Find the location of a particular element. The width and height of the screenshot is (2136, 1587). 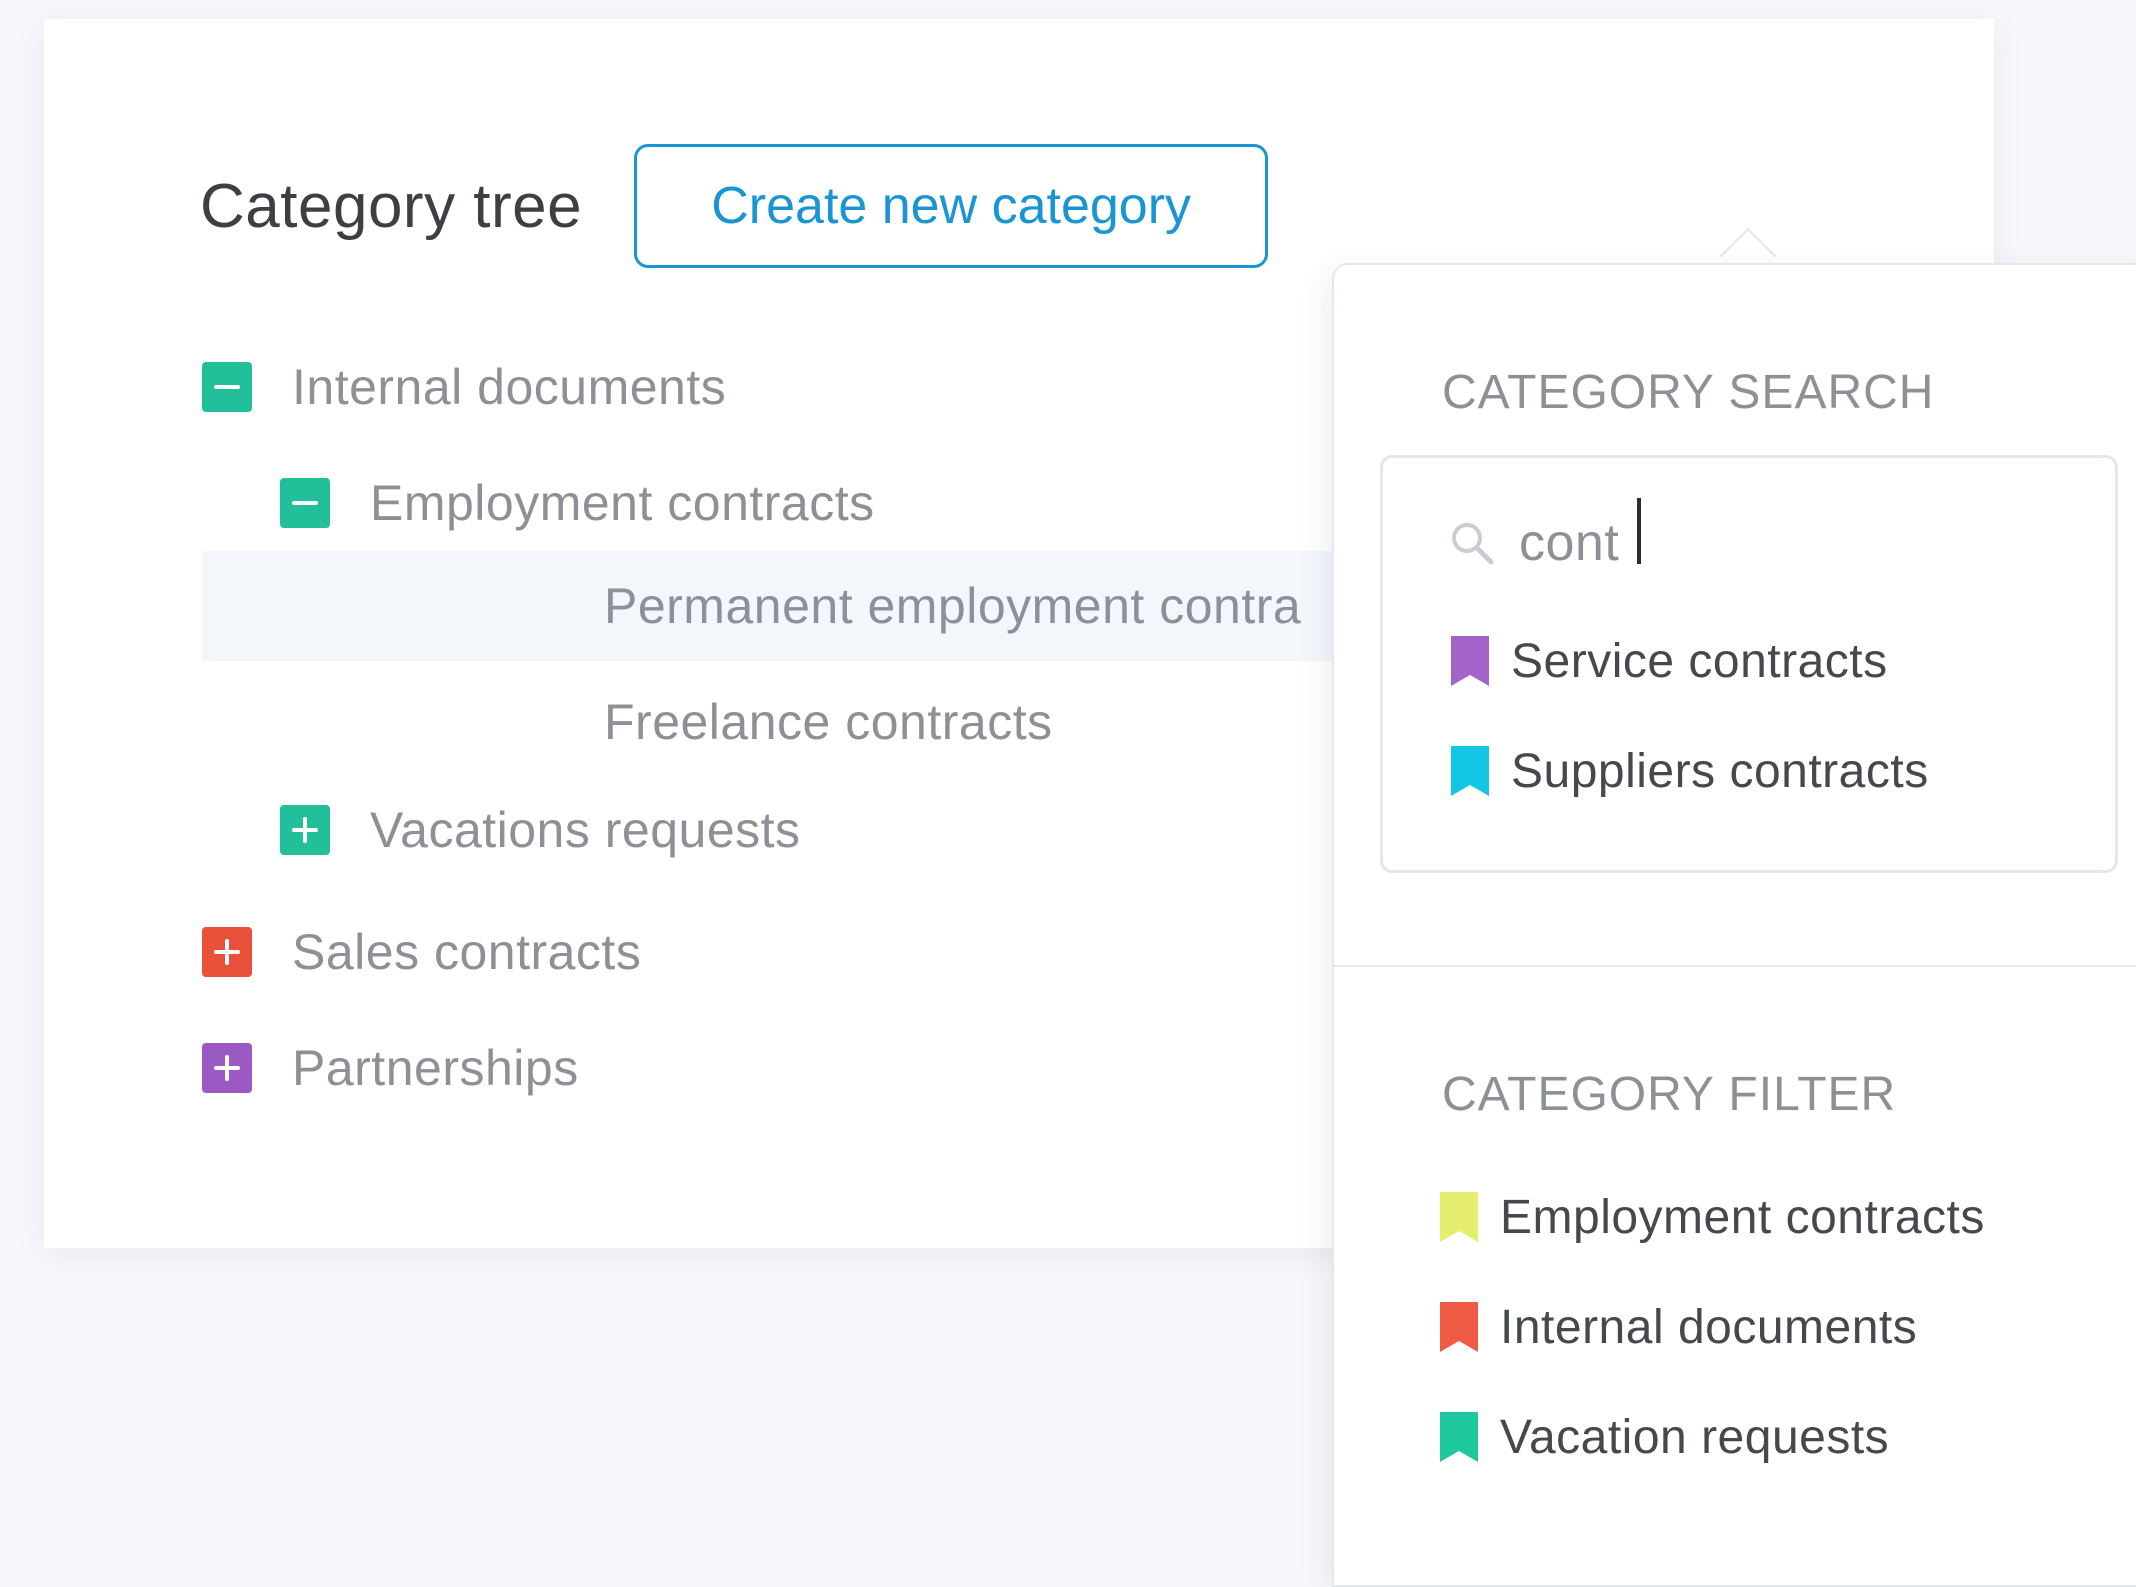

tree-item-internal-documents: Internal documents is located at coordinates (464, 387).